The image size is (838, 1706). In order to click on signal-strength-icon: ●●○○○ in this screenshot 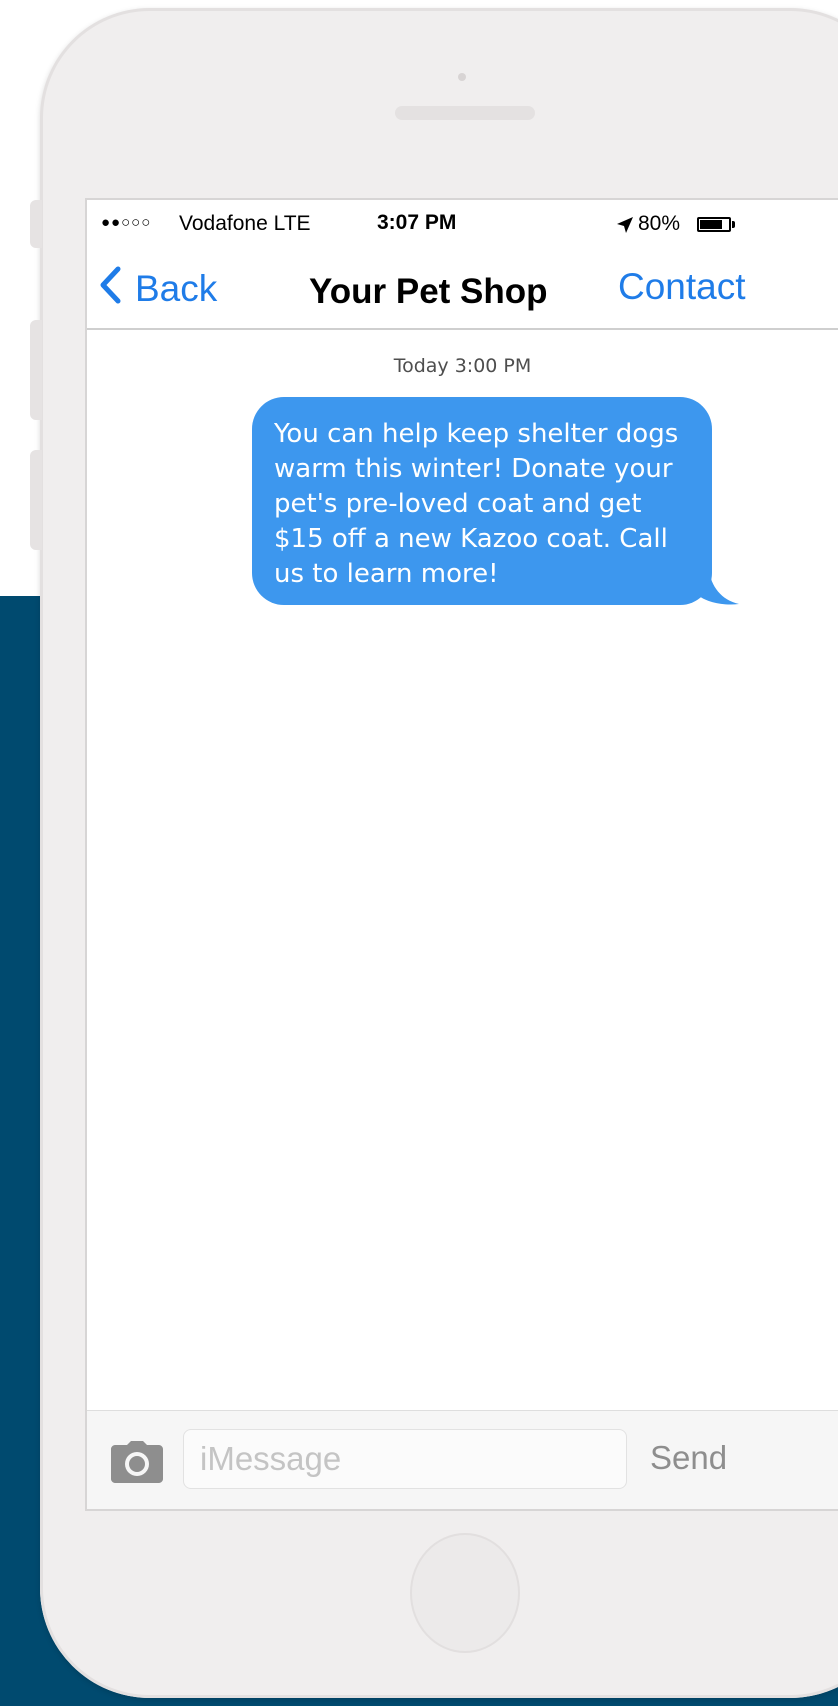, I will do `click(126, 222)`.